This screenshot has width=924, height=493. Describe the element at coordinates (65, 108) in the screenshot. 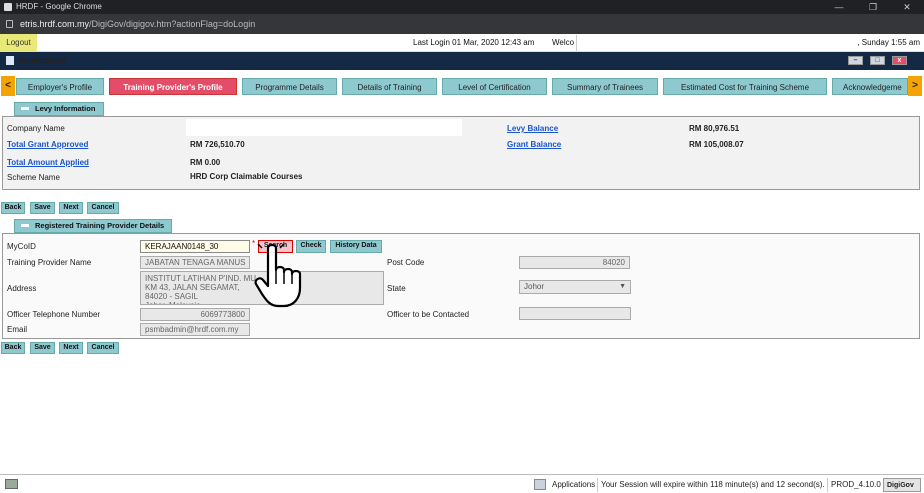

I see `levy-section-title: Levy Information` at that location.